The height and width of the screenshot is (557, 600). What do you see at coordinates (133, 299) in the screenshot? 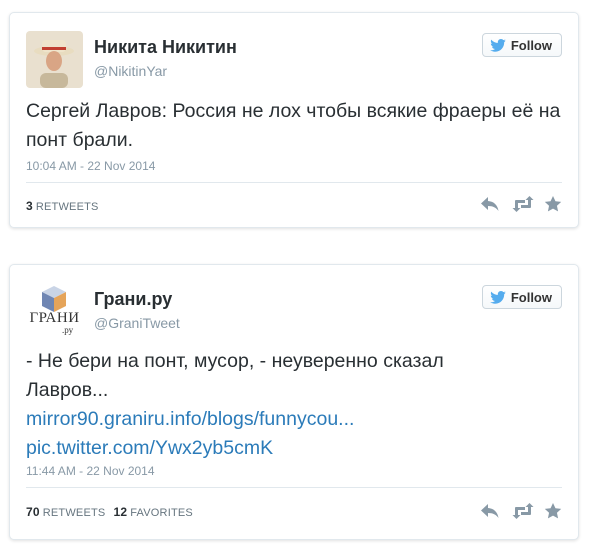
I see `user-name: Грани.ру` at bounding box center [133, 299].